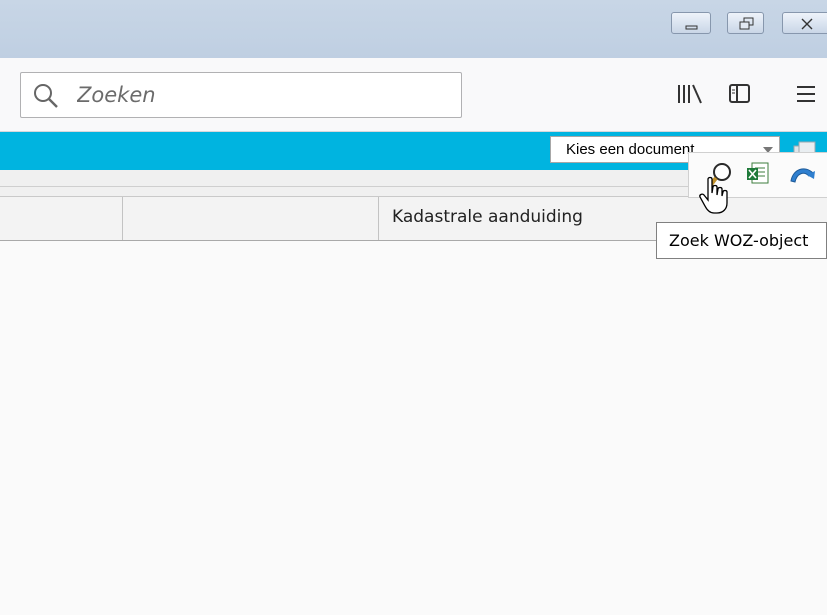 This screenshot has width=827, height=615. I want to click on tooltip: Zoek WOZ-object, so click(741, 240).